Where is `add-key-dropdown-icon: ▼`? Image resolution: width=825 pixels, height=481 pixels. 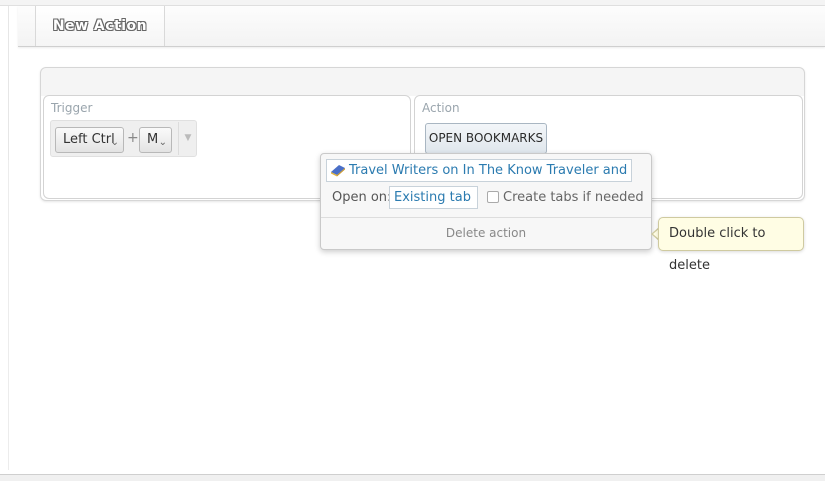
add-key-dropdown-icon: ▼ is located at coordinates (187, 138).